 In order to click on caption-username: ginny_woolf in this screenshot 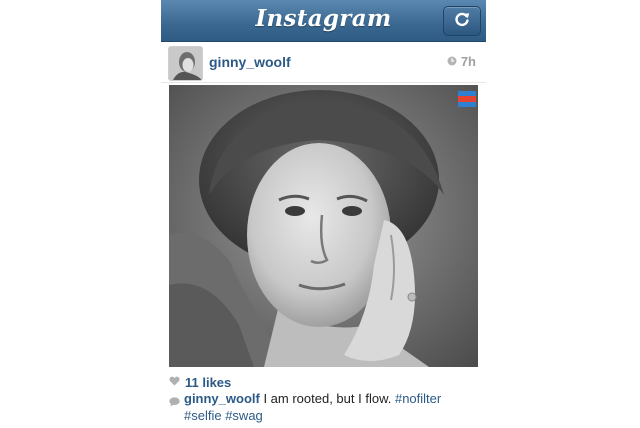, I will do `click(222, 398)`.